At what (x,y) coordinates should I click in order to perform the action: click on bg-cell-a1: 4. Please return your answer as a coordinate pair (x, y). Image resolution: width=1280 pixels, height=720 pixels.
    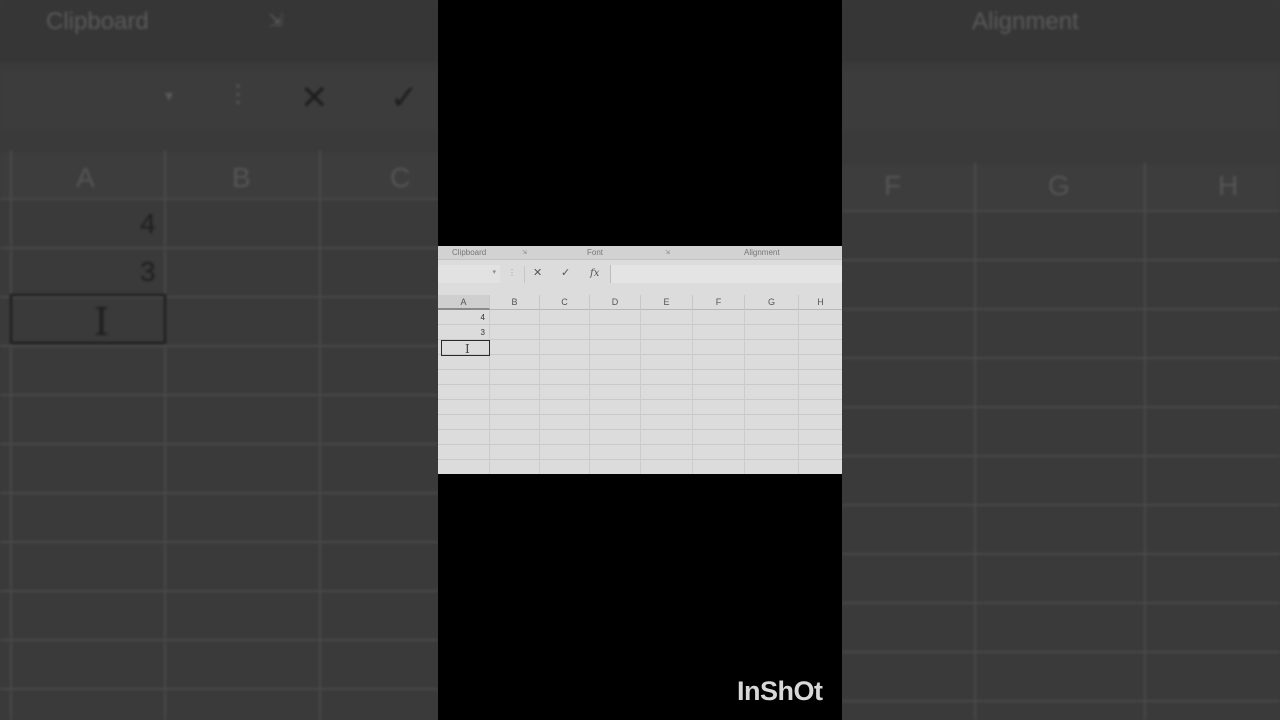
    Looking at the image, I should click on (148, 223).